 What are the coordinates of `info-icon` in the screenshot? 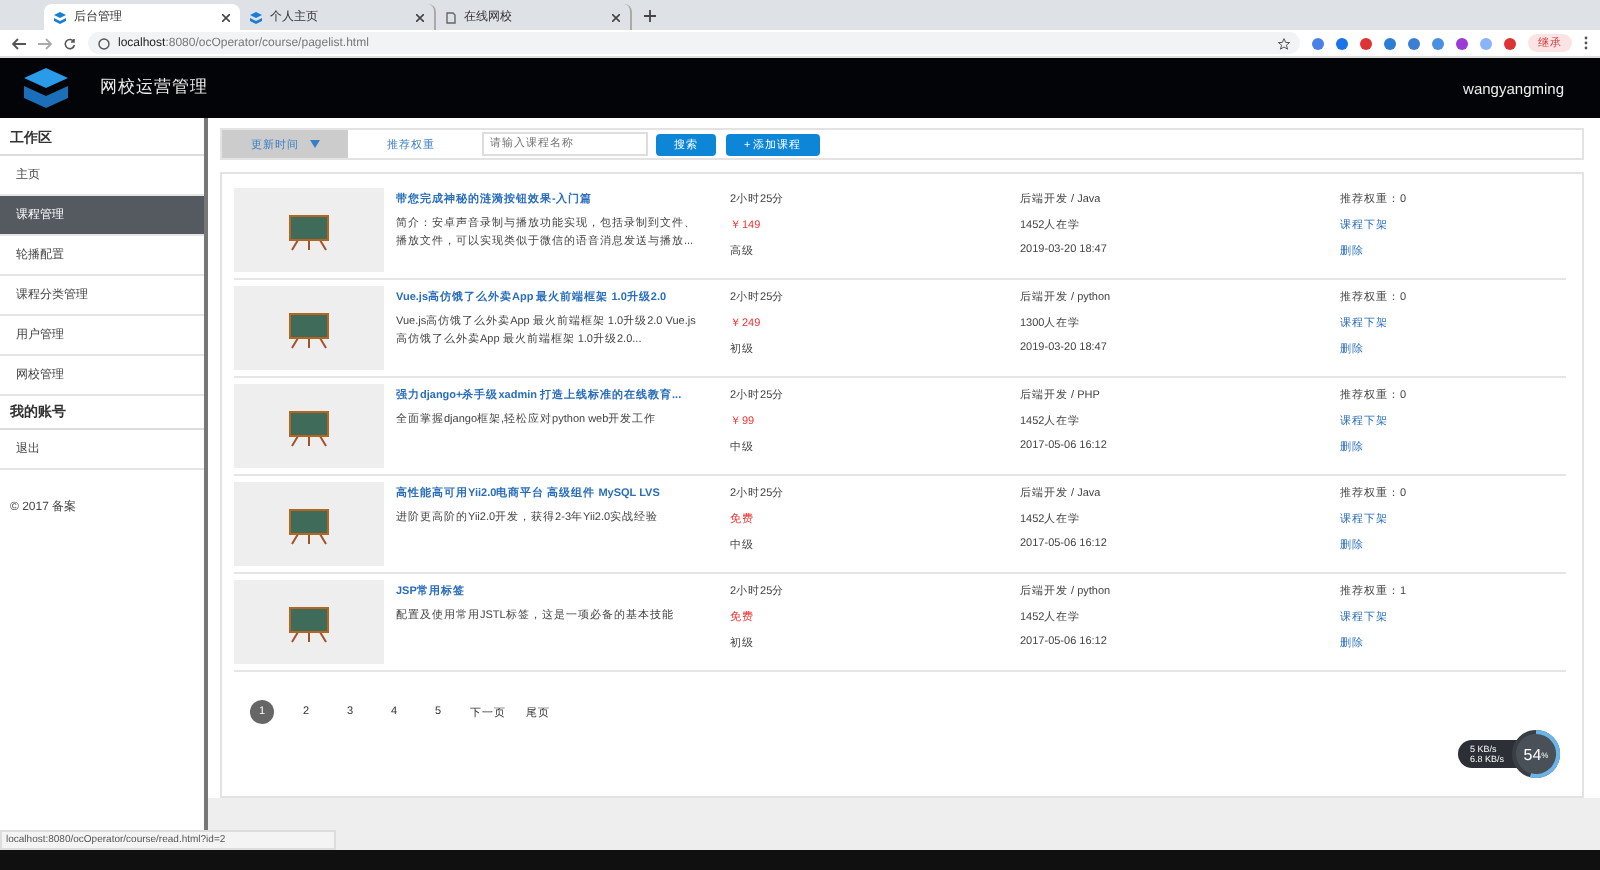 It's located at (104, 43).